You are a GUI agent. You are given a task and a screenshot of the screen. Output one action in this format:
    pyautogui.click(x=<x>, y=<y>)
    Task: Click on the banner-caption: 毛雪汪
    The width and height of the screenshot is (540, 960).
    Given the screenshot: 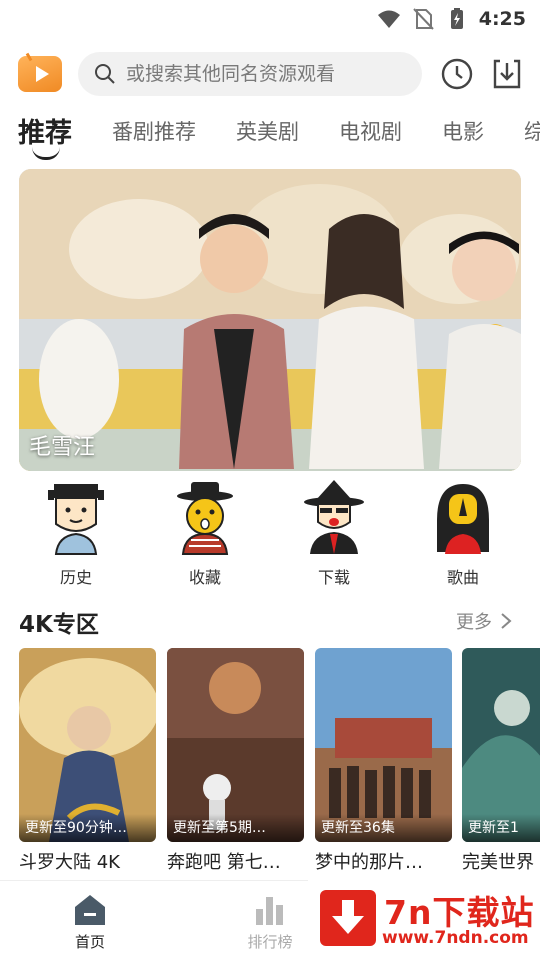 What is the action you would take?
    pyautogui.click(x=62, y=447)
    